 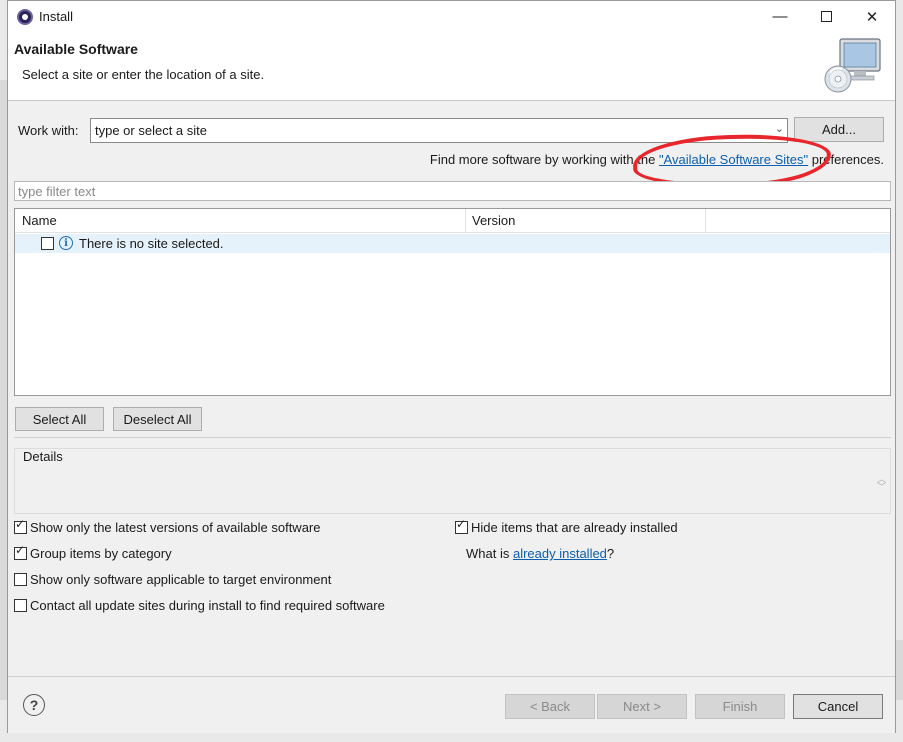 What do you see at coordinates (439, 130) in the screenshot?
I see `work-with-combo: type or select a site ⌄` at bounding box center [439, 130].